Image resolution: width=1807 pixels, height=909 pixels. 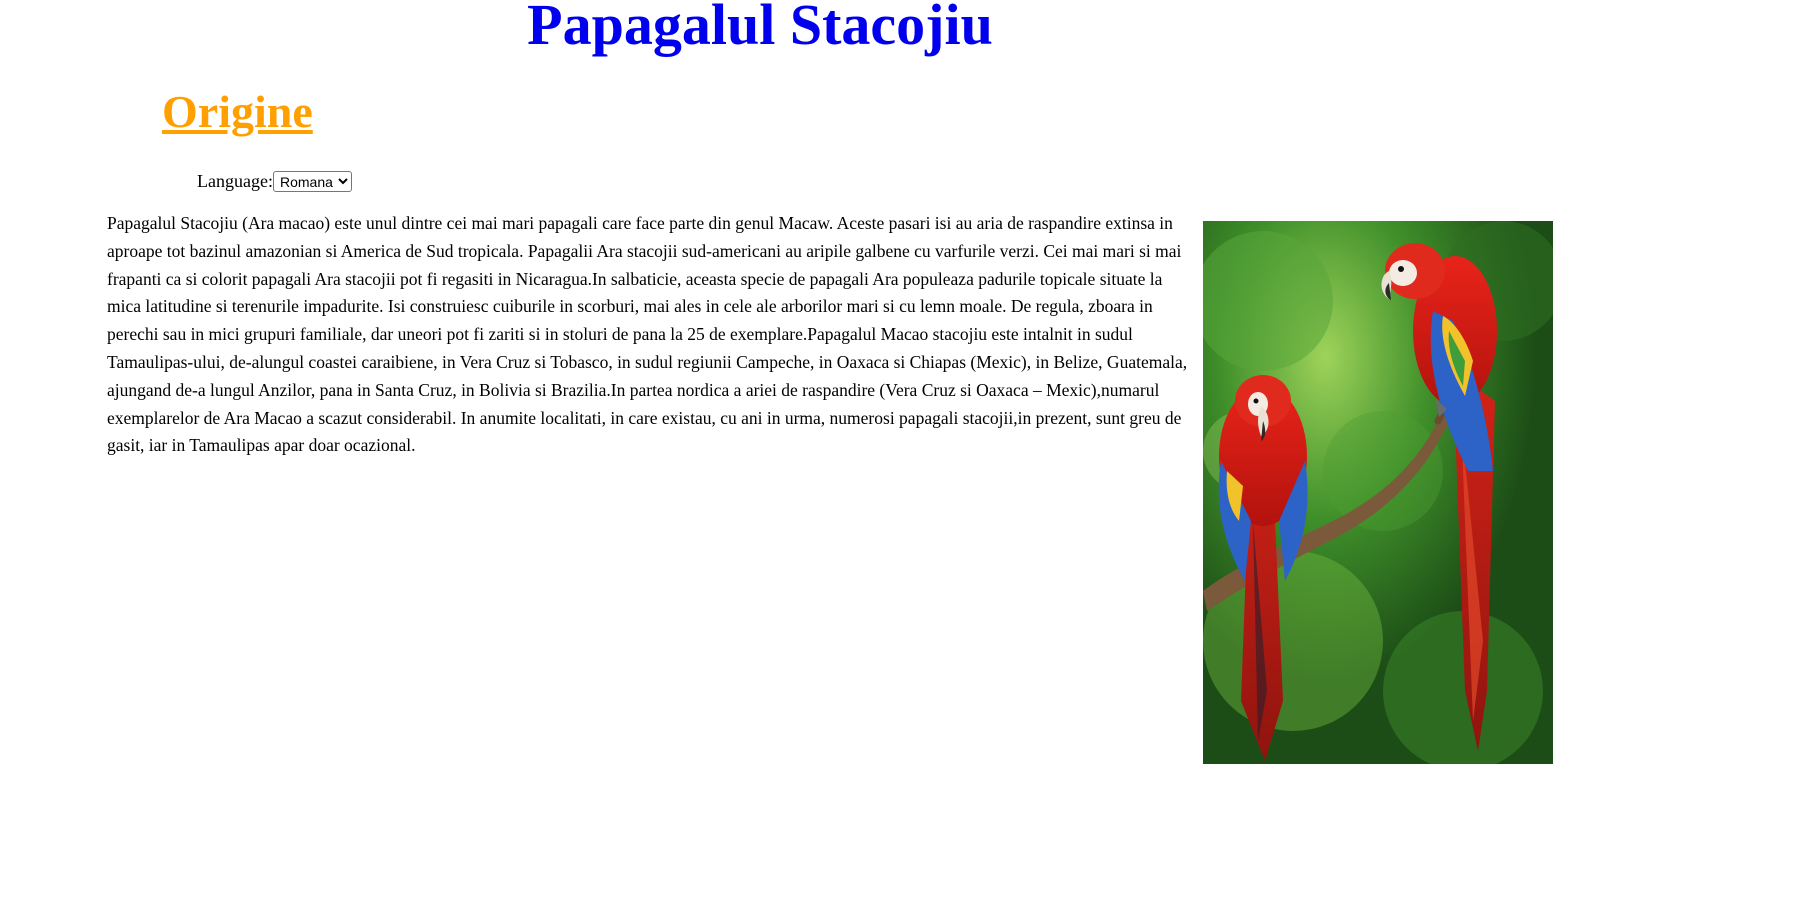 What do you see at coordinates (760, 28) in the screenshot?
I see `page-title: Papagalul Stacojiu` at bounding box center [760, 28].